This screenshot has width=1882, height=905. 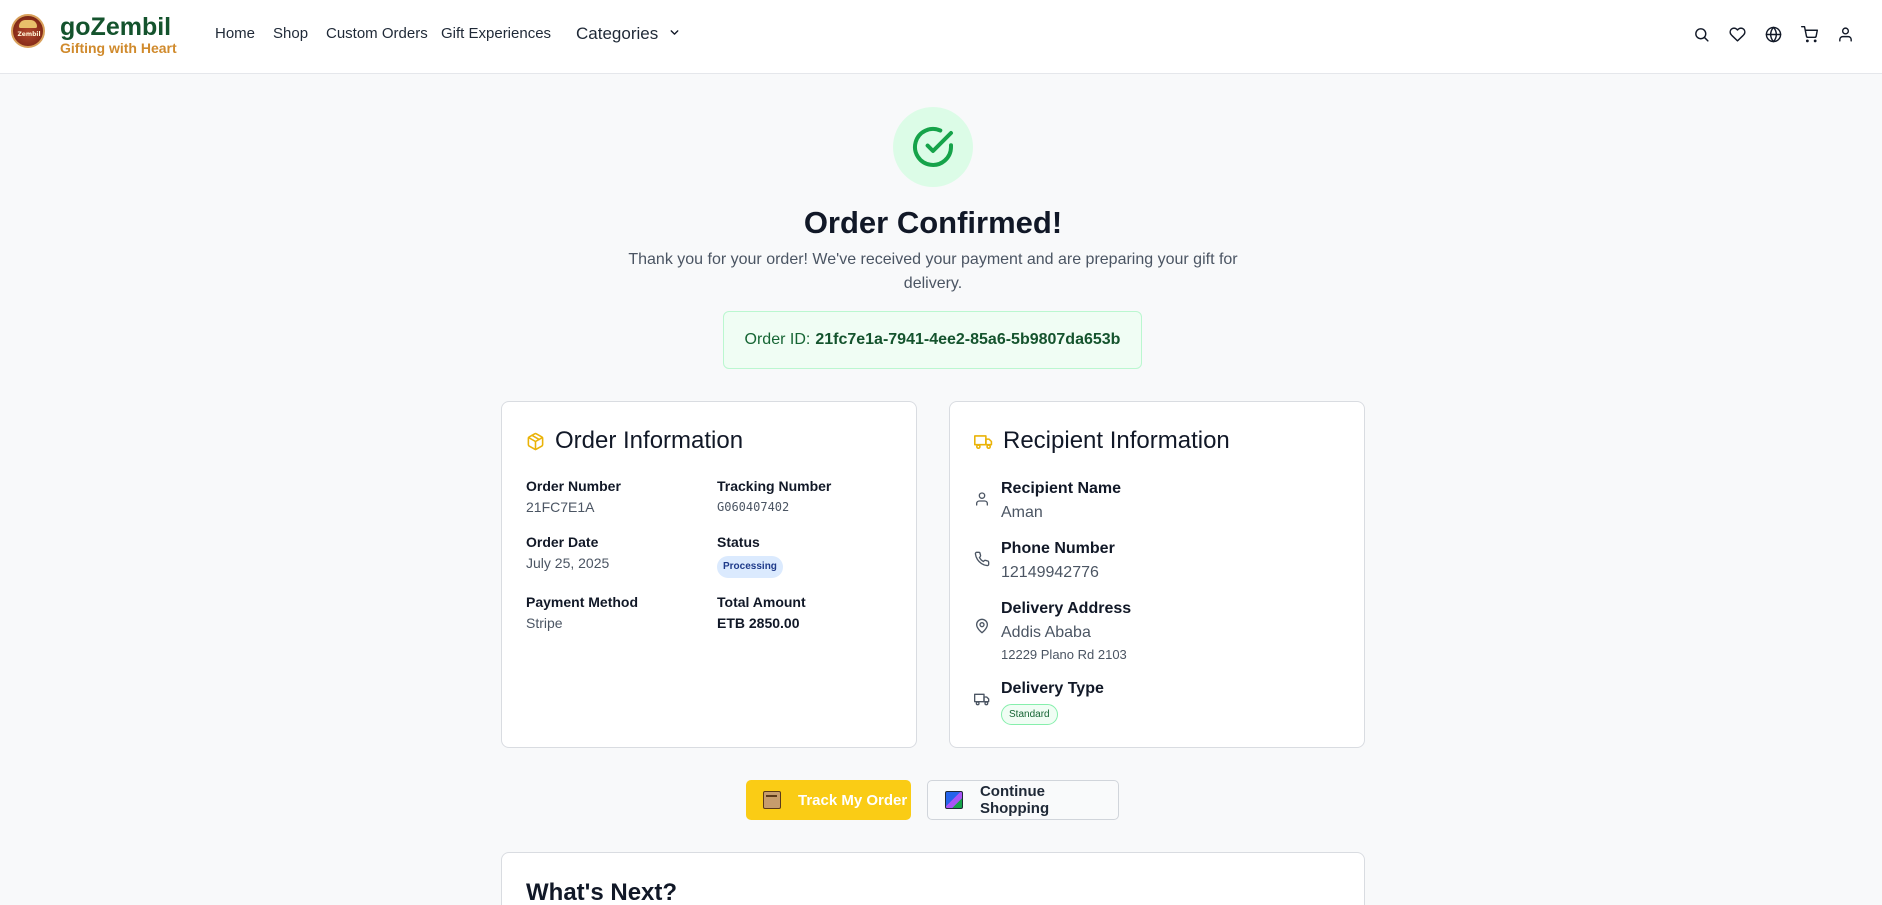 What do you see at coordinates (616, 552) in the screenshot?
I see `order-date-field: Order Date July 25, 2025` at bounding box center [616, 552].